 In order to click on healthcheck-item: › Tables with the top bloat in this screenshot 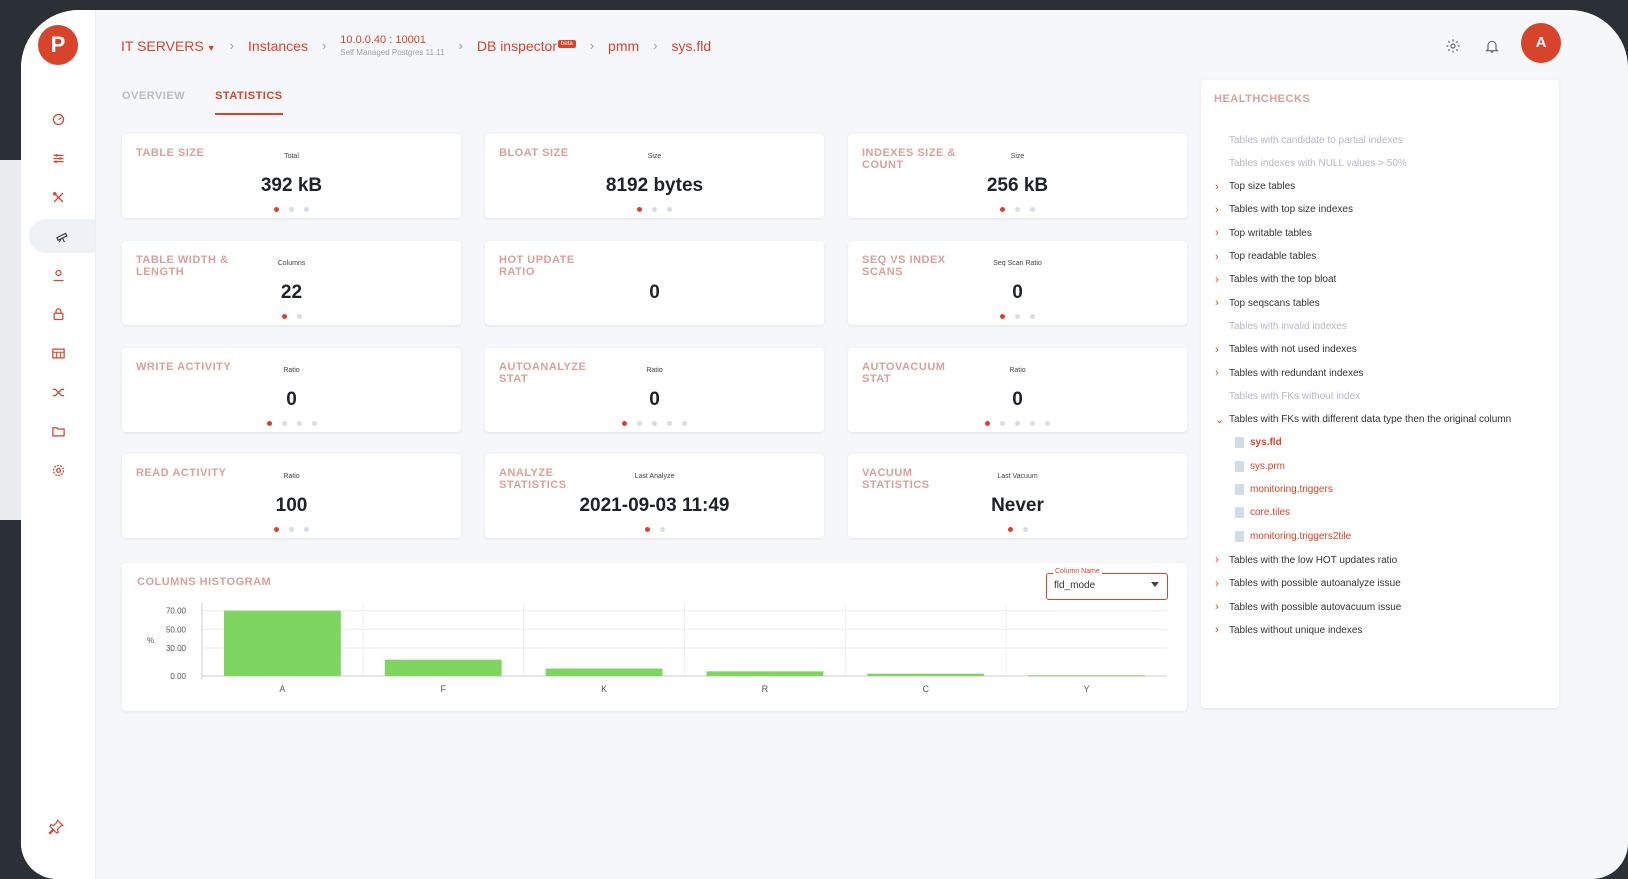, I will do `click(1275, 280)`.